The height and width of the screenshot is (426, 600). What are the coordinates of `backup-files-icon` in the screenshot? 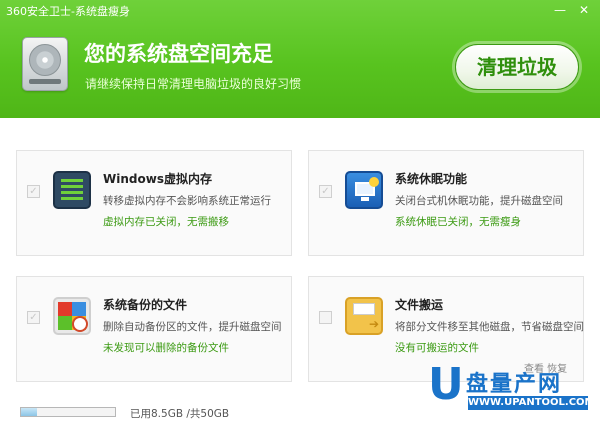 It's located at (72, 316).